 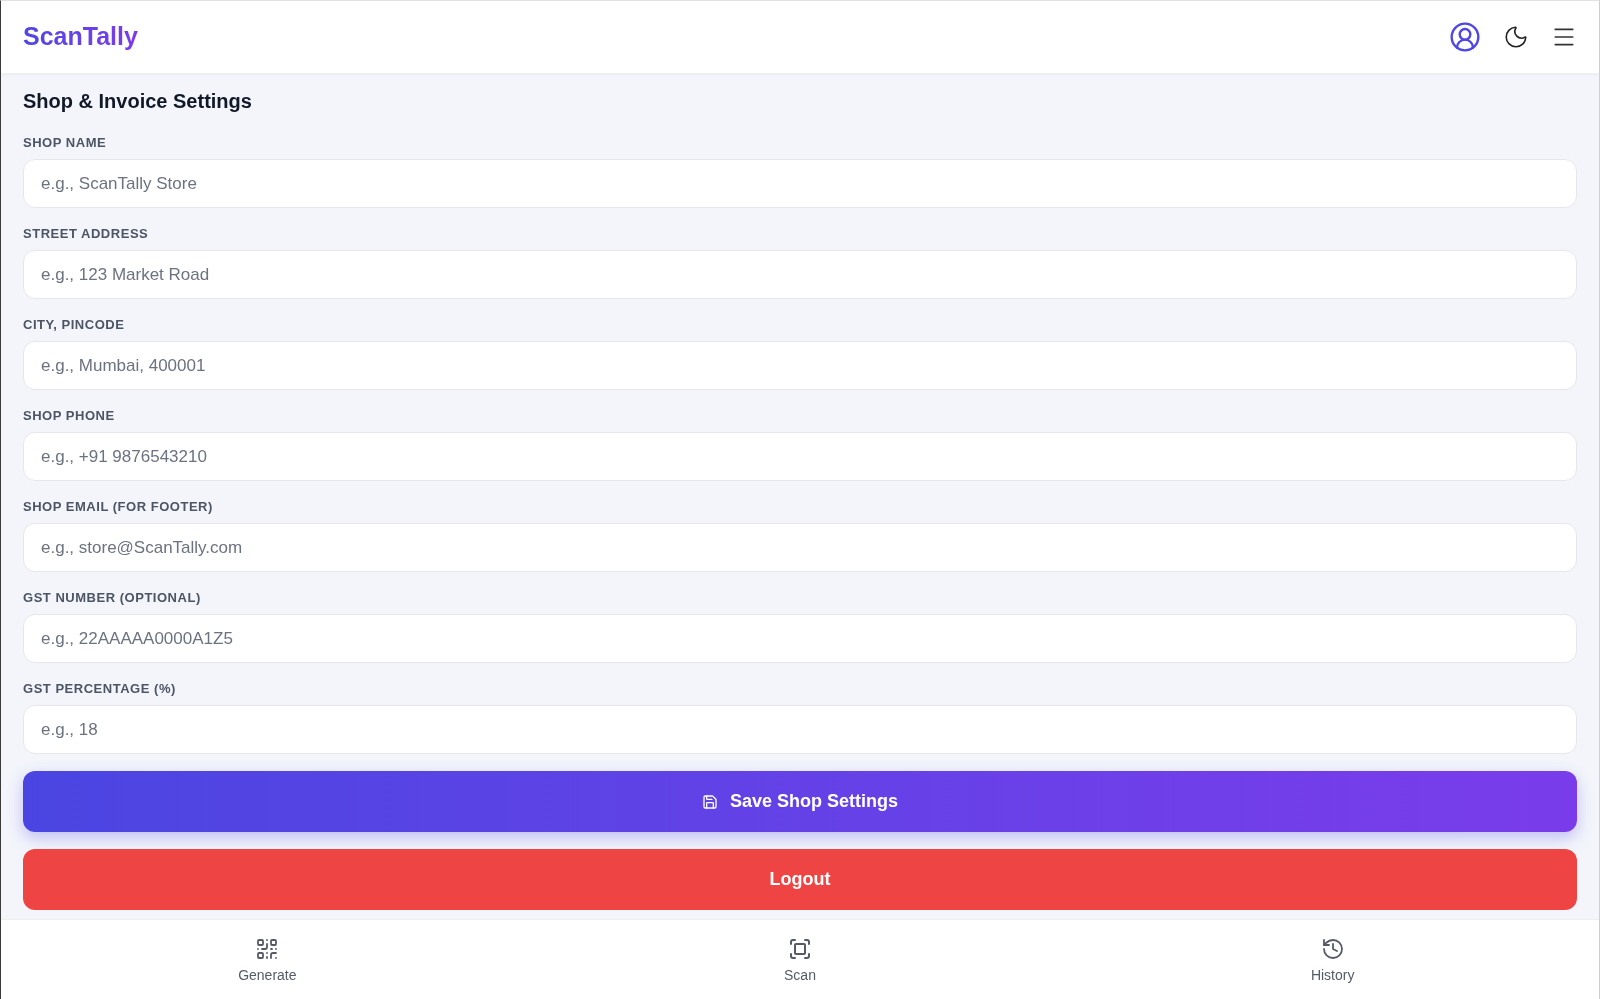 What do you see at coordinates (138, 101) in the screenshot?
I see `page-title: Shop & Invoice Settings` at bounding box center [138, 101].